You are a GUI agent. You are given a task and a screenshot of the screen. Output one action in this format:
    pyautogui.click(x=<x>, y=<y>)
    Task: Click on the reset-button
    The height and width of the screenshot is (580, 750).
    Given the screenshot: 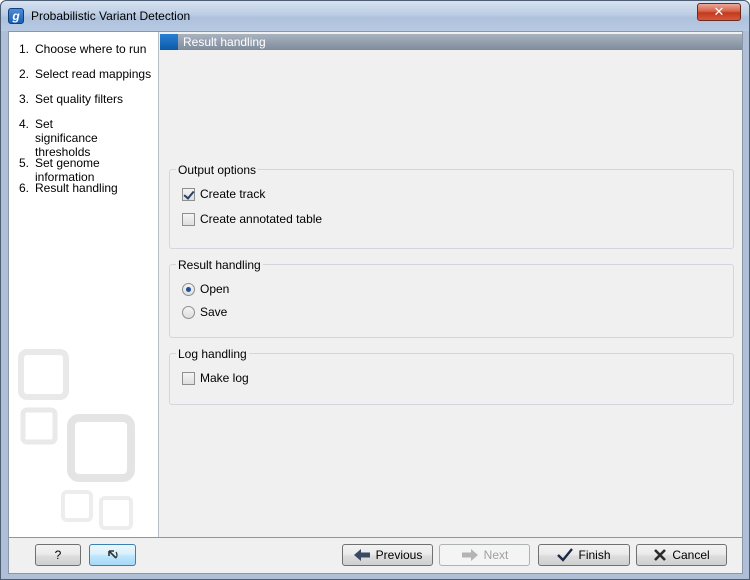 What is the action you would take?
    pyautogui.click(x=112, y=555)
    